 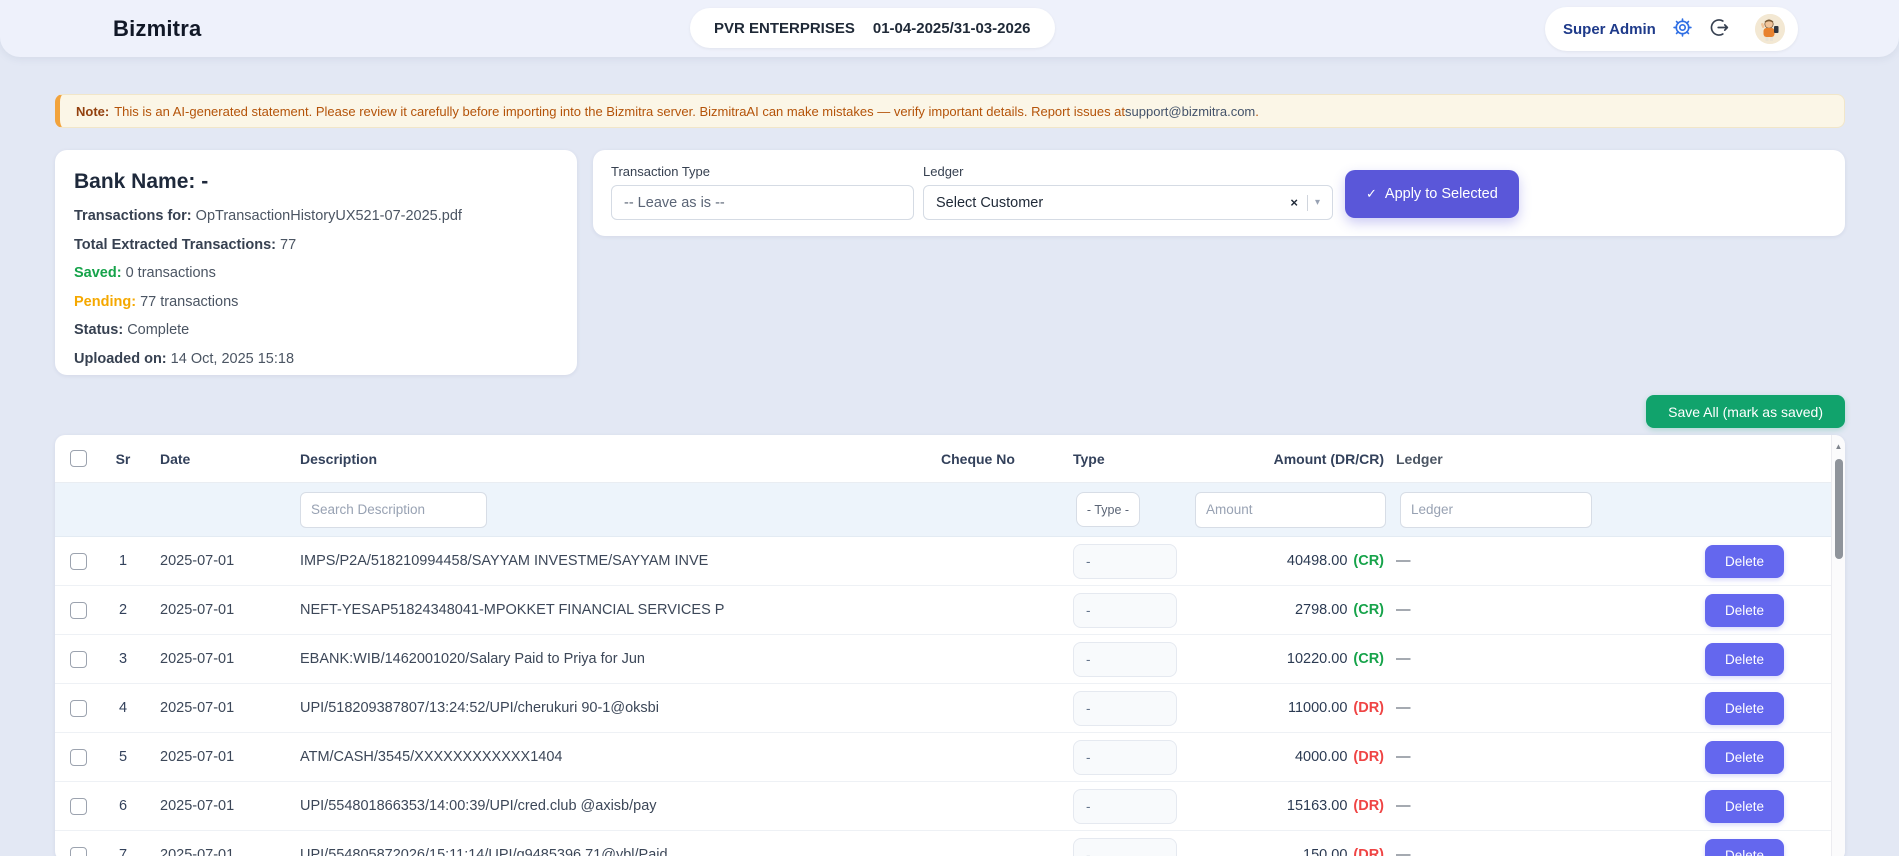 I want to click on col-type: Type, so click(x=1089, y=458).